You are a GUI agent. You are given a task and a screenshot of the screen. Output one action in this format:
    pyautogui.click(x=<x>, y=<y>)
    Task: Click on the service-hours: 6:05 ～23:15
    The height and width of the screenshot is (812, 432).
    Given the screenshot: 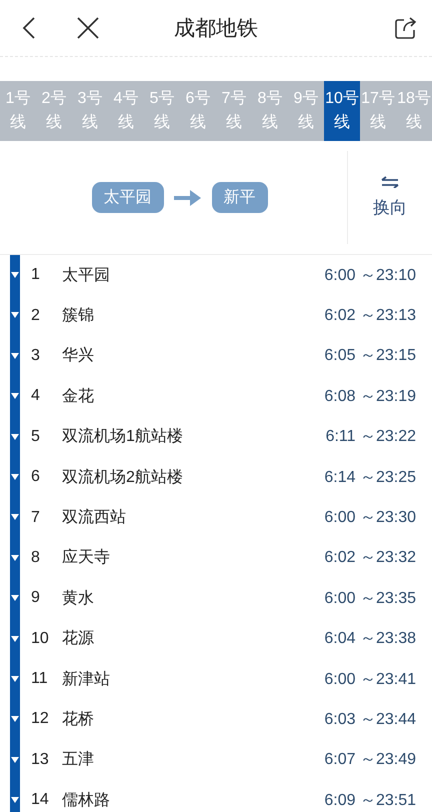 What is the action you would take?
    pyautogui.click(x=370, y=356)
    